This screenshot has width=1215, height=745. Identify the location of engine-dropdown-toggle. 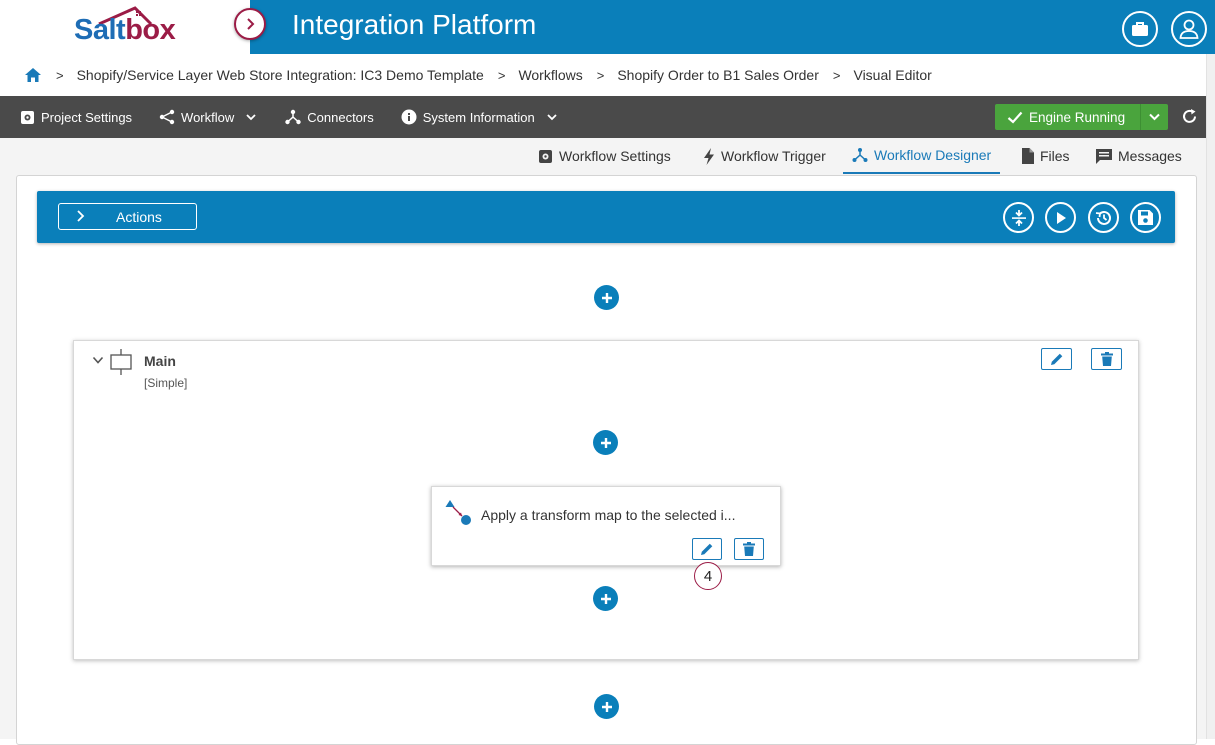
(1154, 117).